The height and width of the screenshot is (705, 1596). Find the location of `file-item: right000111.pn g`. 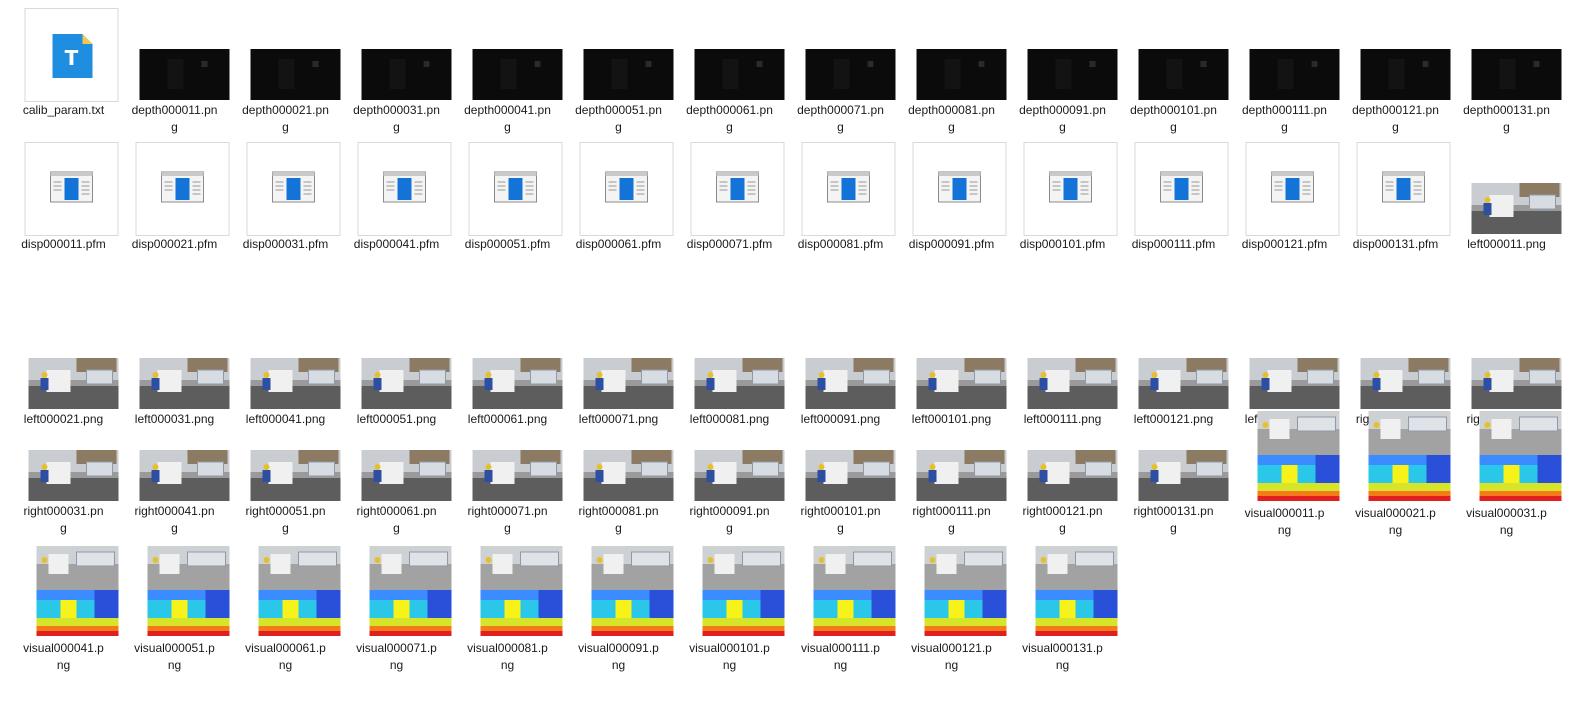

file-item: right000111.pn g is located at coordinates (951, 474).